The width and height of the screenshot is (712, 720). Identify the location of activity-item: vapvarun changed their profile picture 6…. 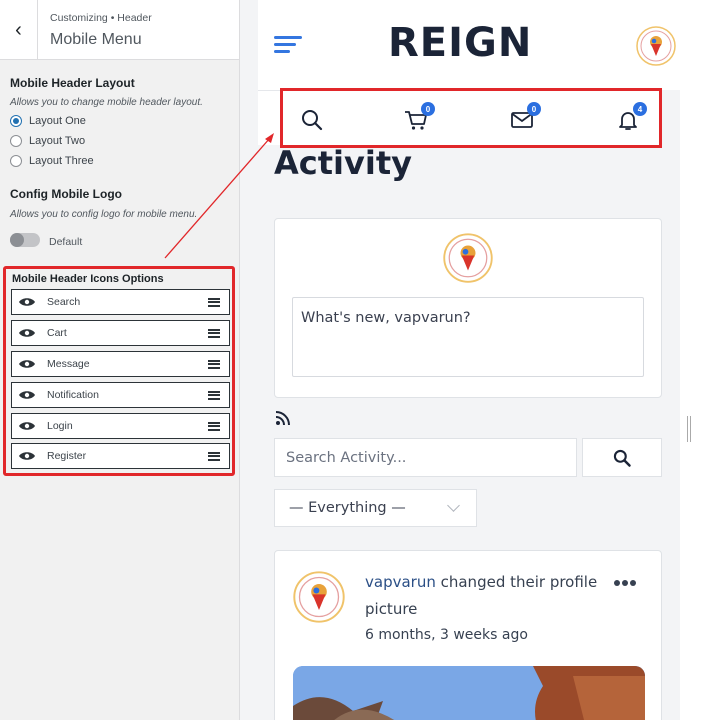
(468, 635).